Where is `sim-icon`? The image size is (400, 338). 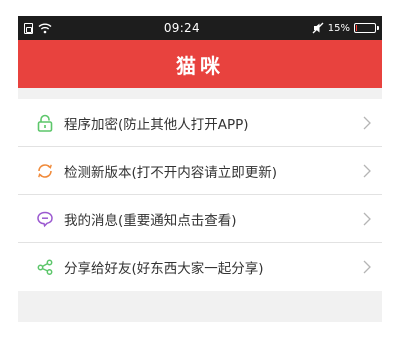
sim-icon is located at coordinates (28, 28).